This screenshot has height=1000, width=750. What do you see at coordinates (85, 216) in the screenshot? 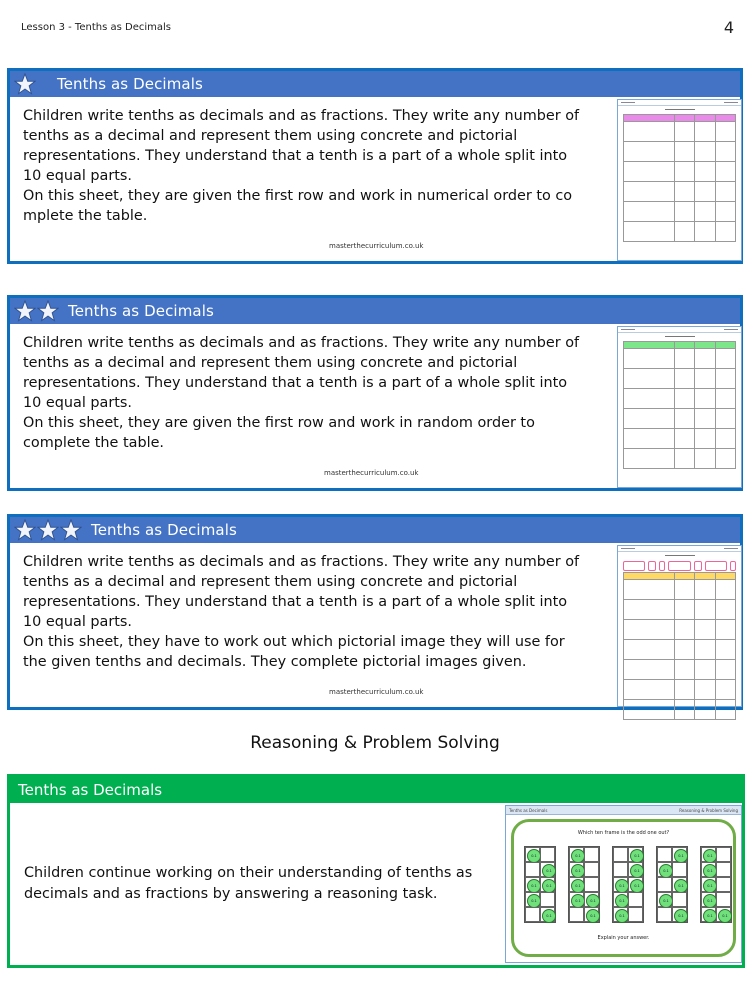
I see `description-line: mplete the table.` at bounding box center [85, 216].